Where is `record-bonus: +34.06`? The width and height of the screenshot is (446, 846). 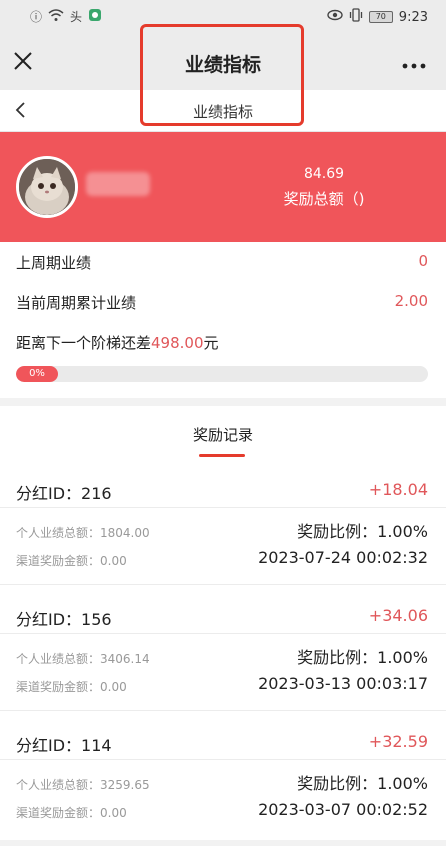 record-bonus: +34.06 is located at coordinates (398, 615).